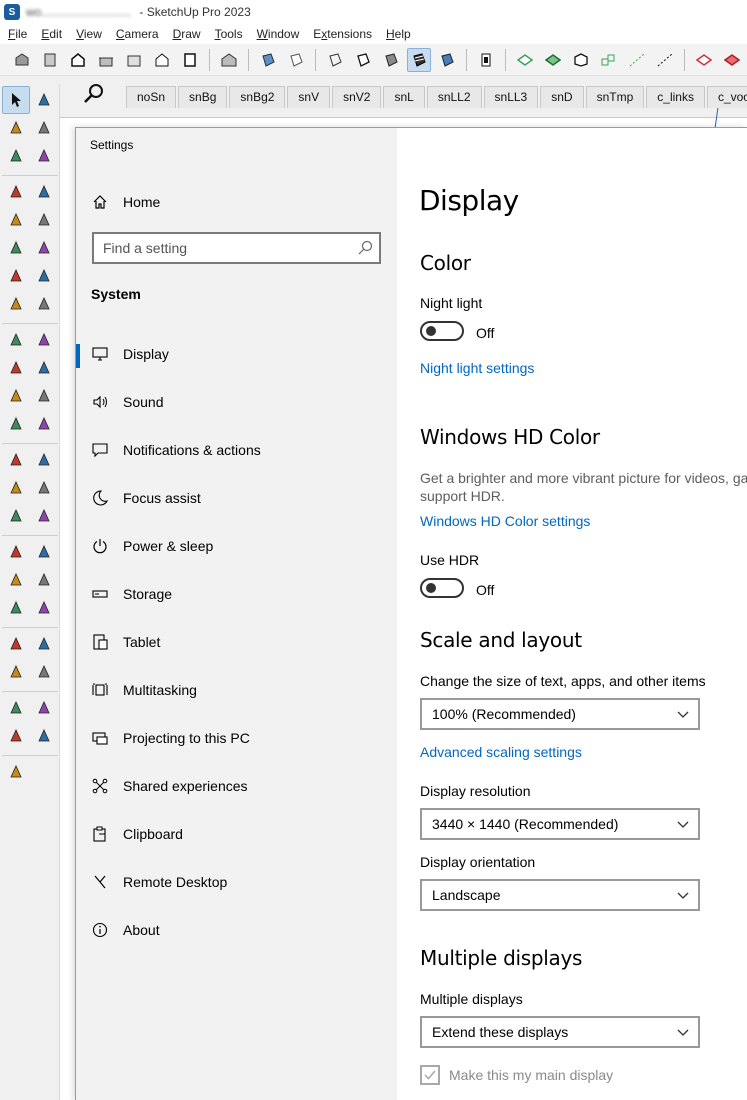 This screenshot has width=747, height=1100. What do you see at coordinates (236, 690) in the screenshot?
I see `nav-item-multitasking: Multitasking` at bounding box center [236, 690].